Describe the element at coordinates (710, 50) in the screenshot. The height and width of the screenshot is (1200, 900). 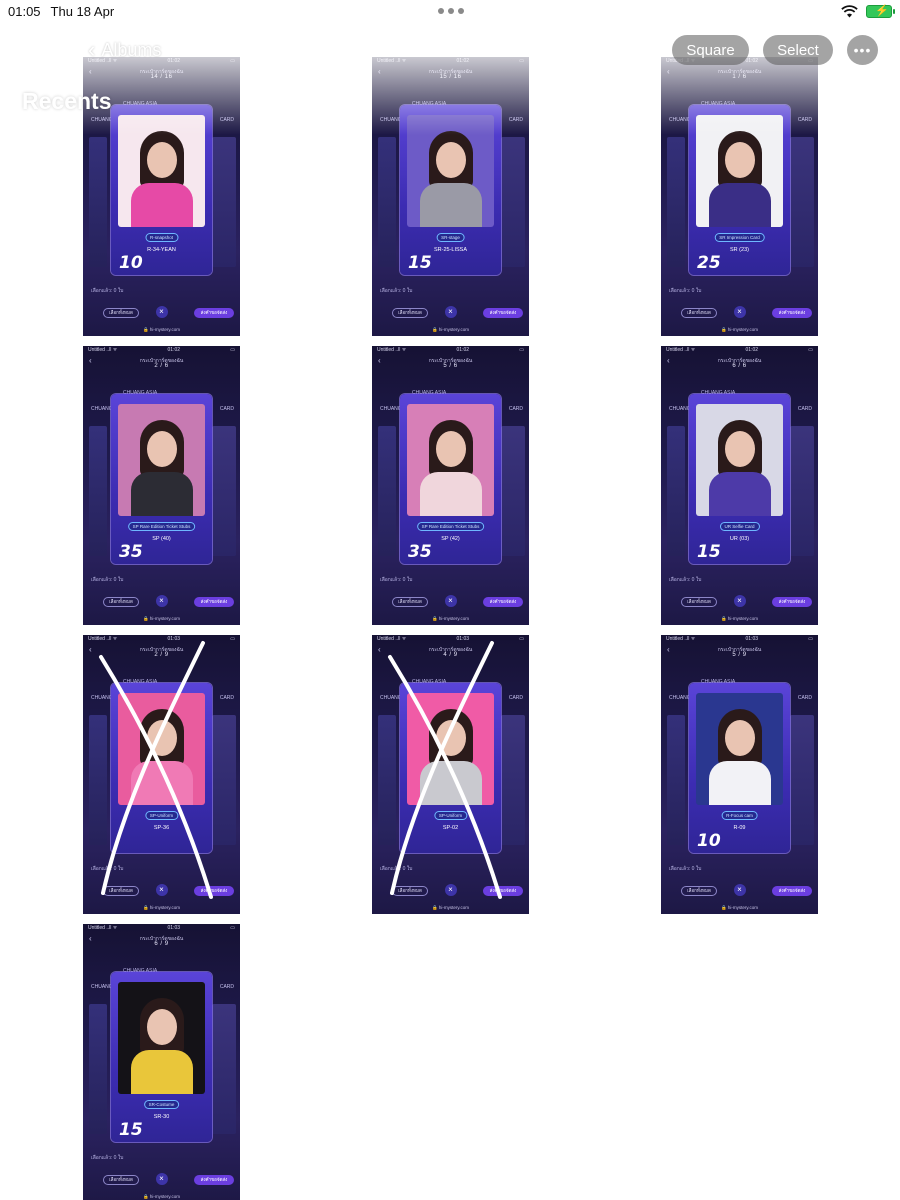
I see `square-toggle-button: Square` at that location.